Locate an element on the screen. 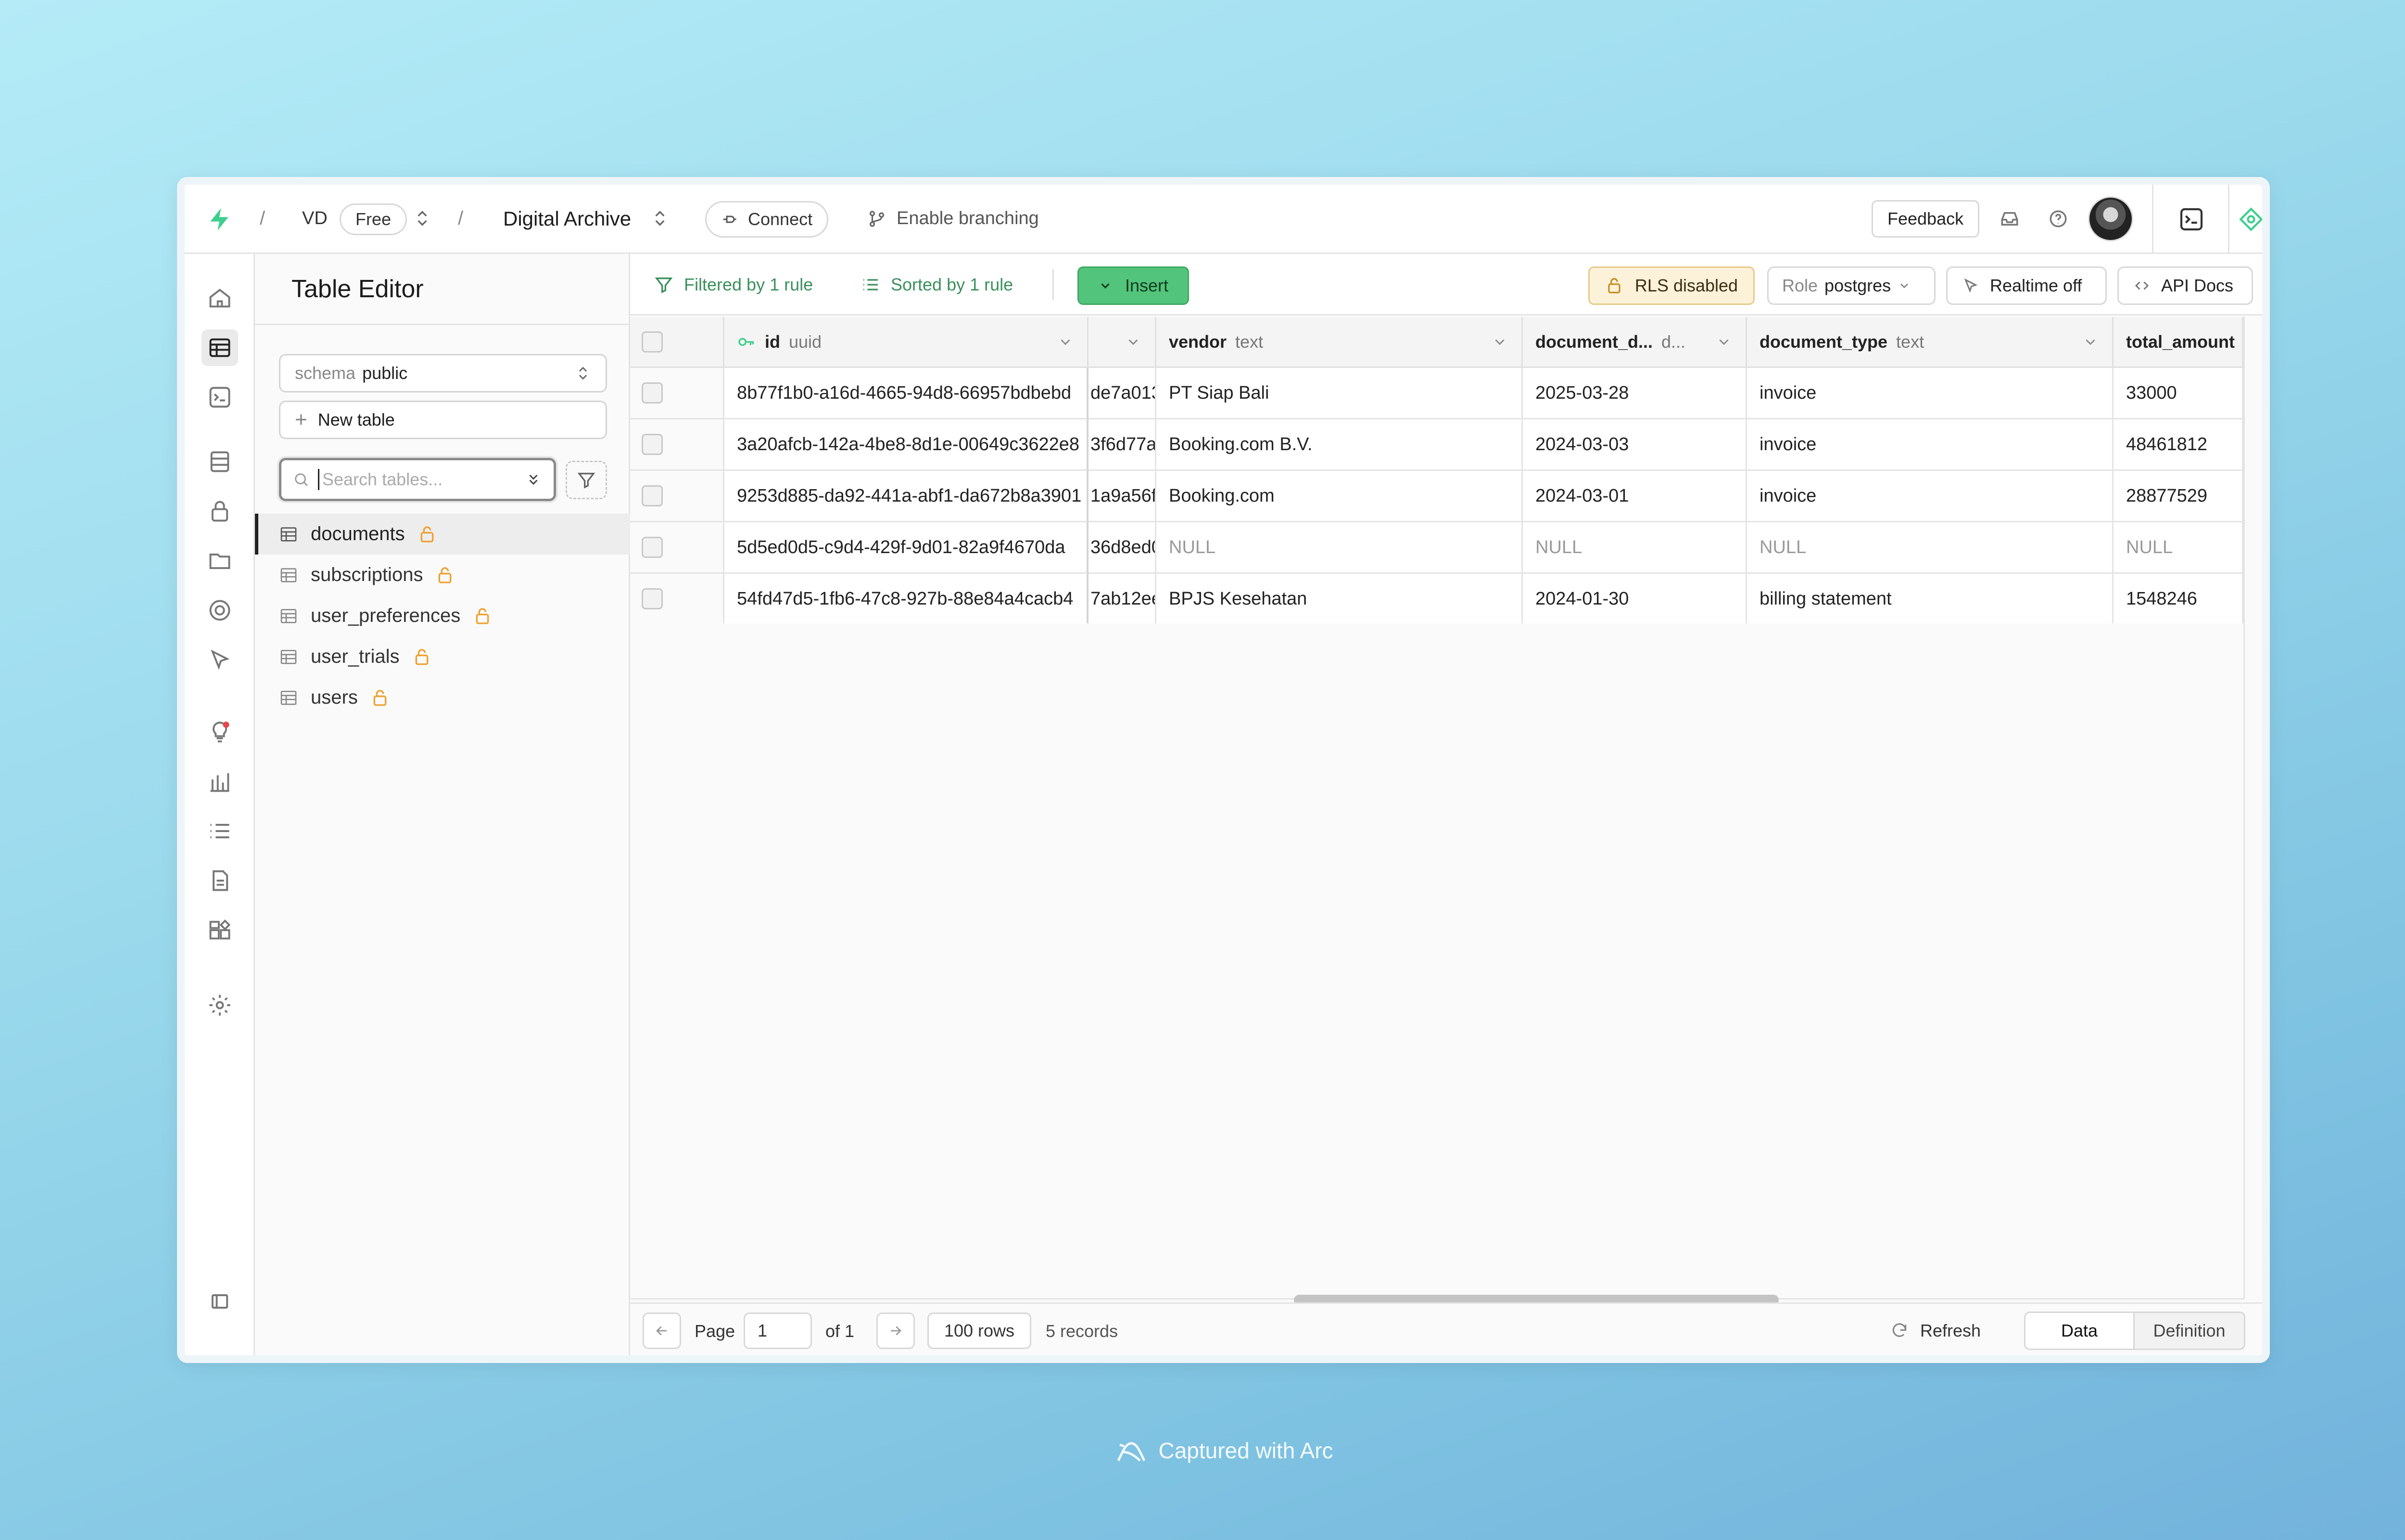  column-header-hidden is located at coordinates (1122, 342).